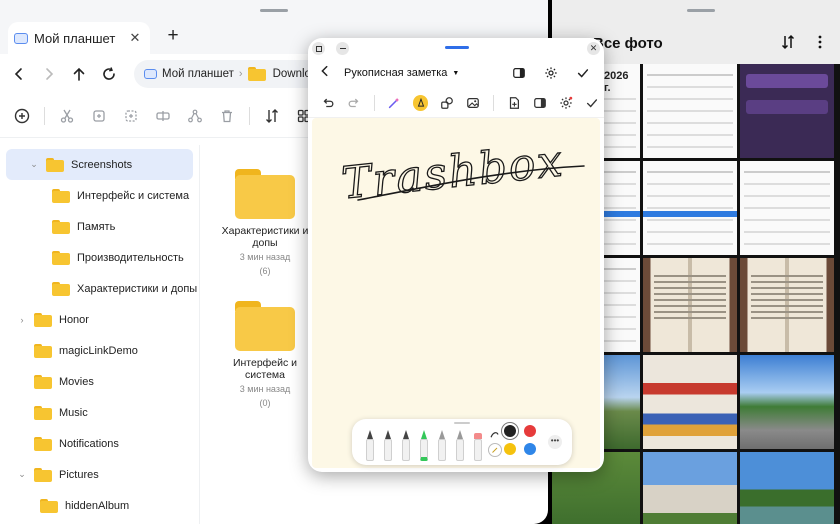 The height and width of the screenshot is (524, 840). What do you see at coordinates (22, 116) in the screenshot?
I see `new-button` at bounding box center [22, 116].